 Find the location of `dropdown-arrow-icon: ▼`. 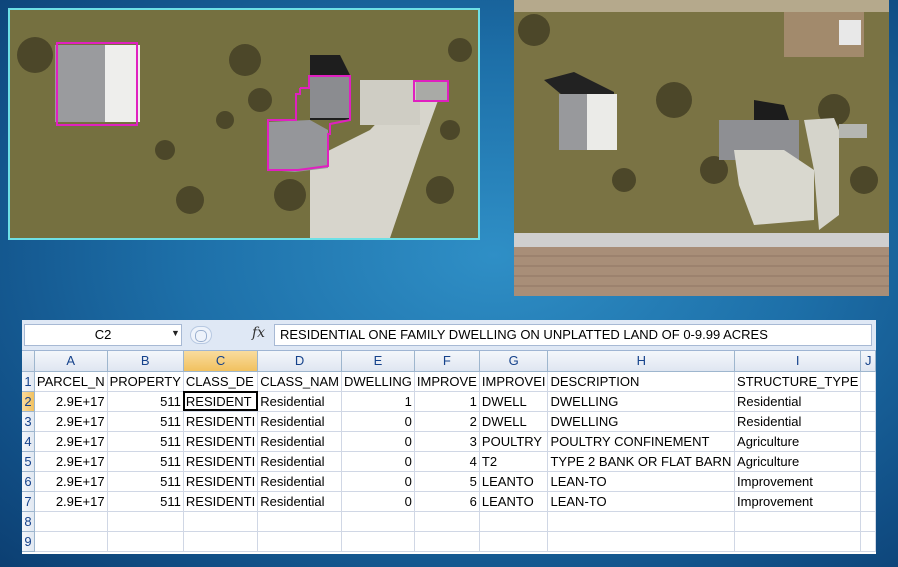

dropdown-arrow-icon: ▼ is located at coordinates (175, 333).